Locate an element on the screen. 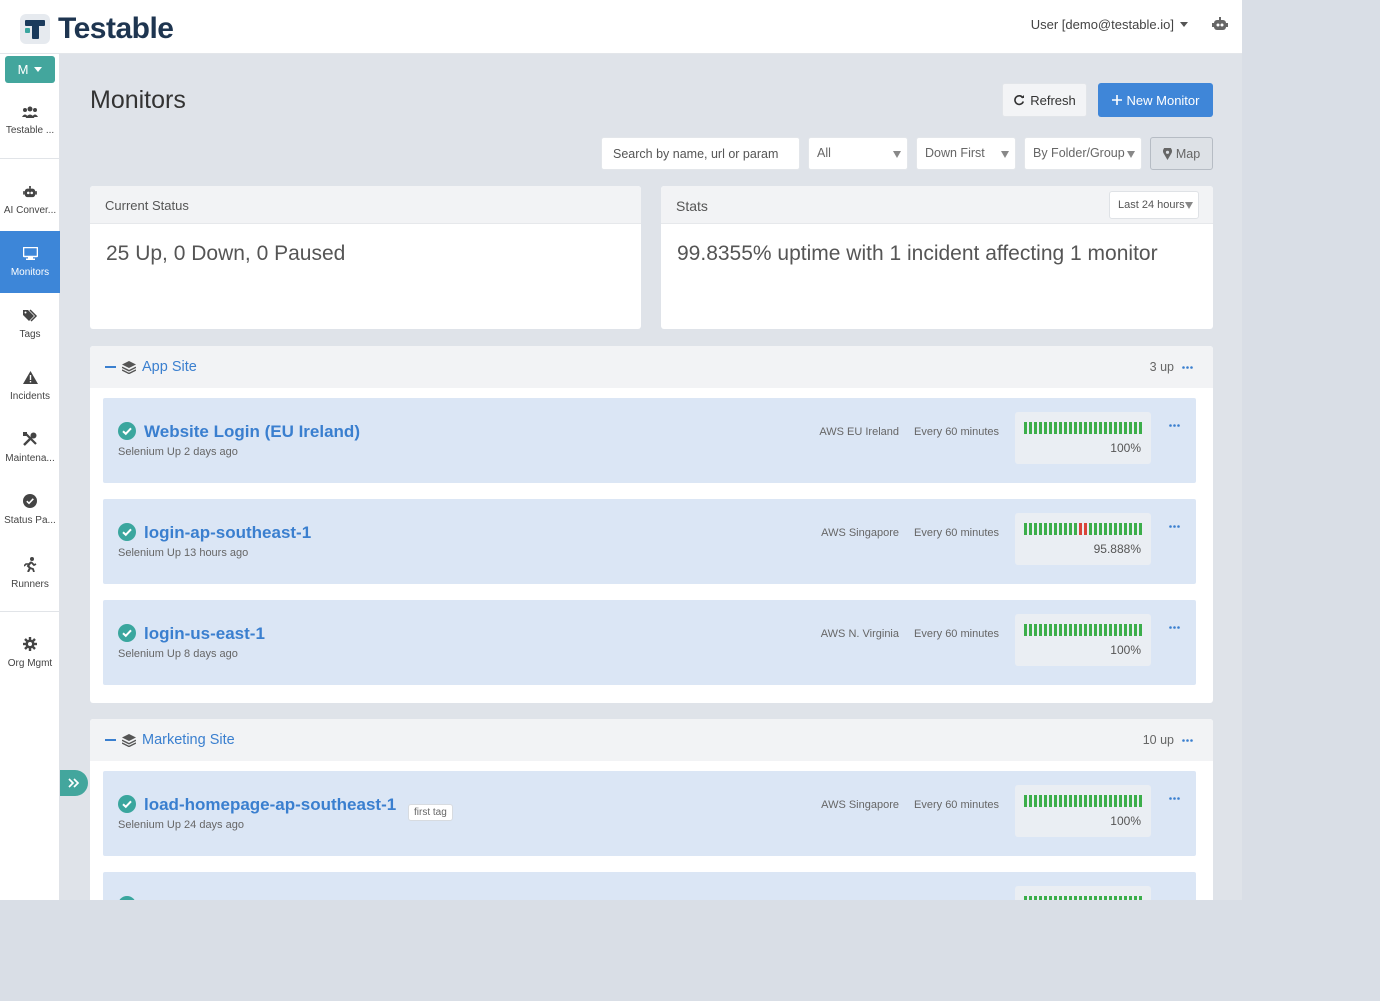 Image resolution: width=1380 pixels, height=1001 pixels. monitor-subtitle: Selenium Up 8 days ago is located at coordinates (178, 654).